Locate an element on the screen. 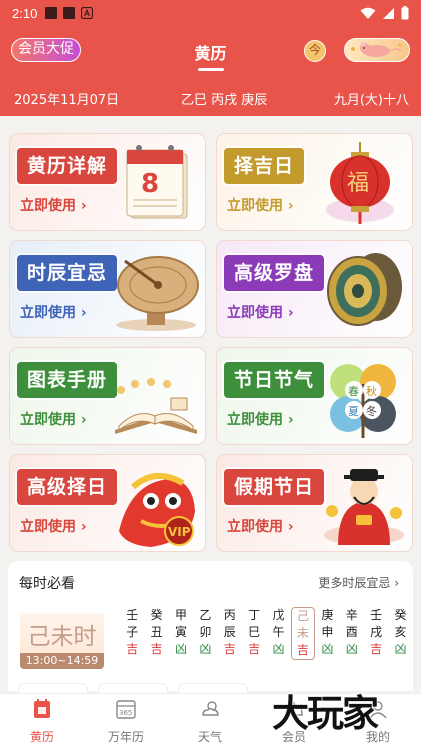  hour-stem: 辛 is located at coordinates (351, 615).